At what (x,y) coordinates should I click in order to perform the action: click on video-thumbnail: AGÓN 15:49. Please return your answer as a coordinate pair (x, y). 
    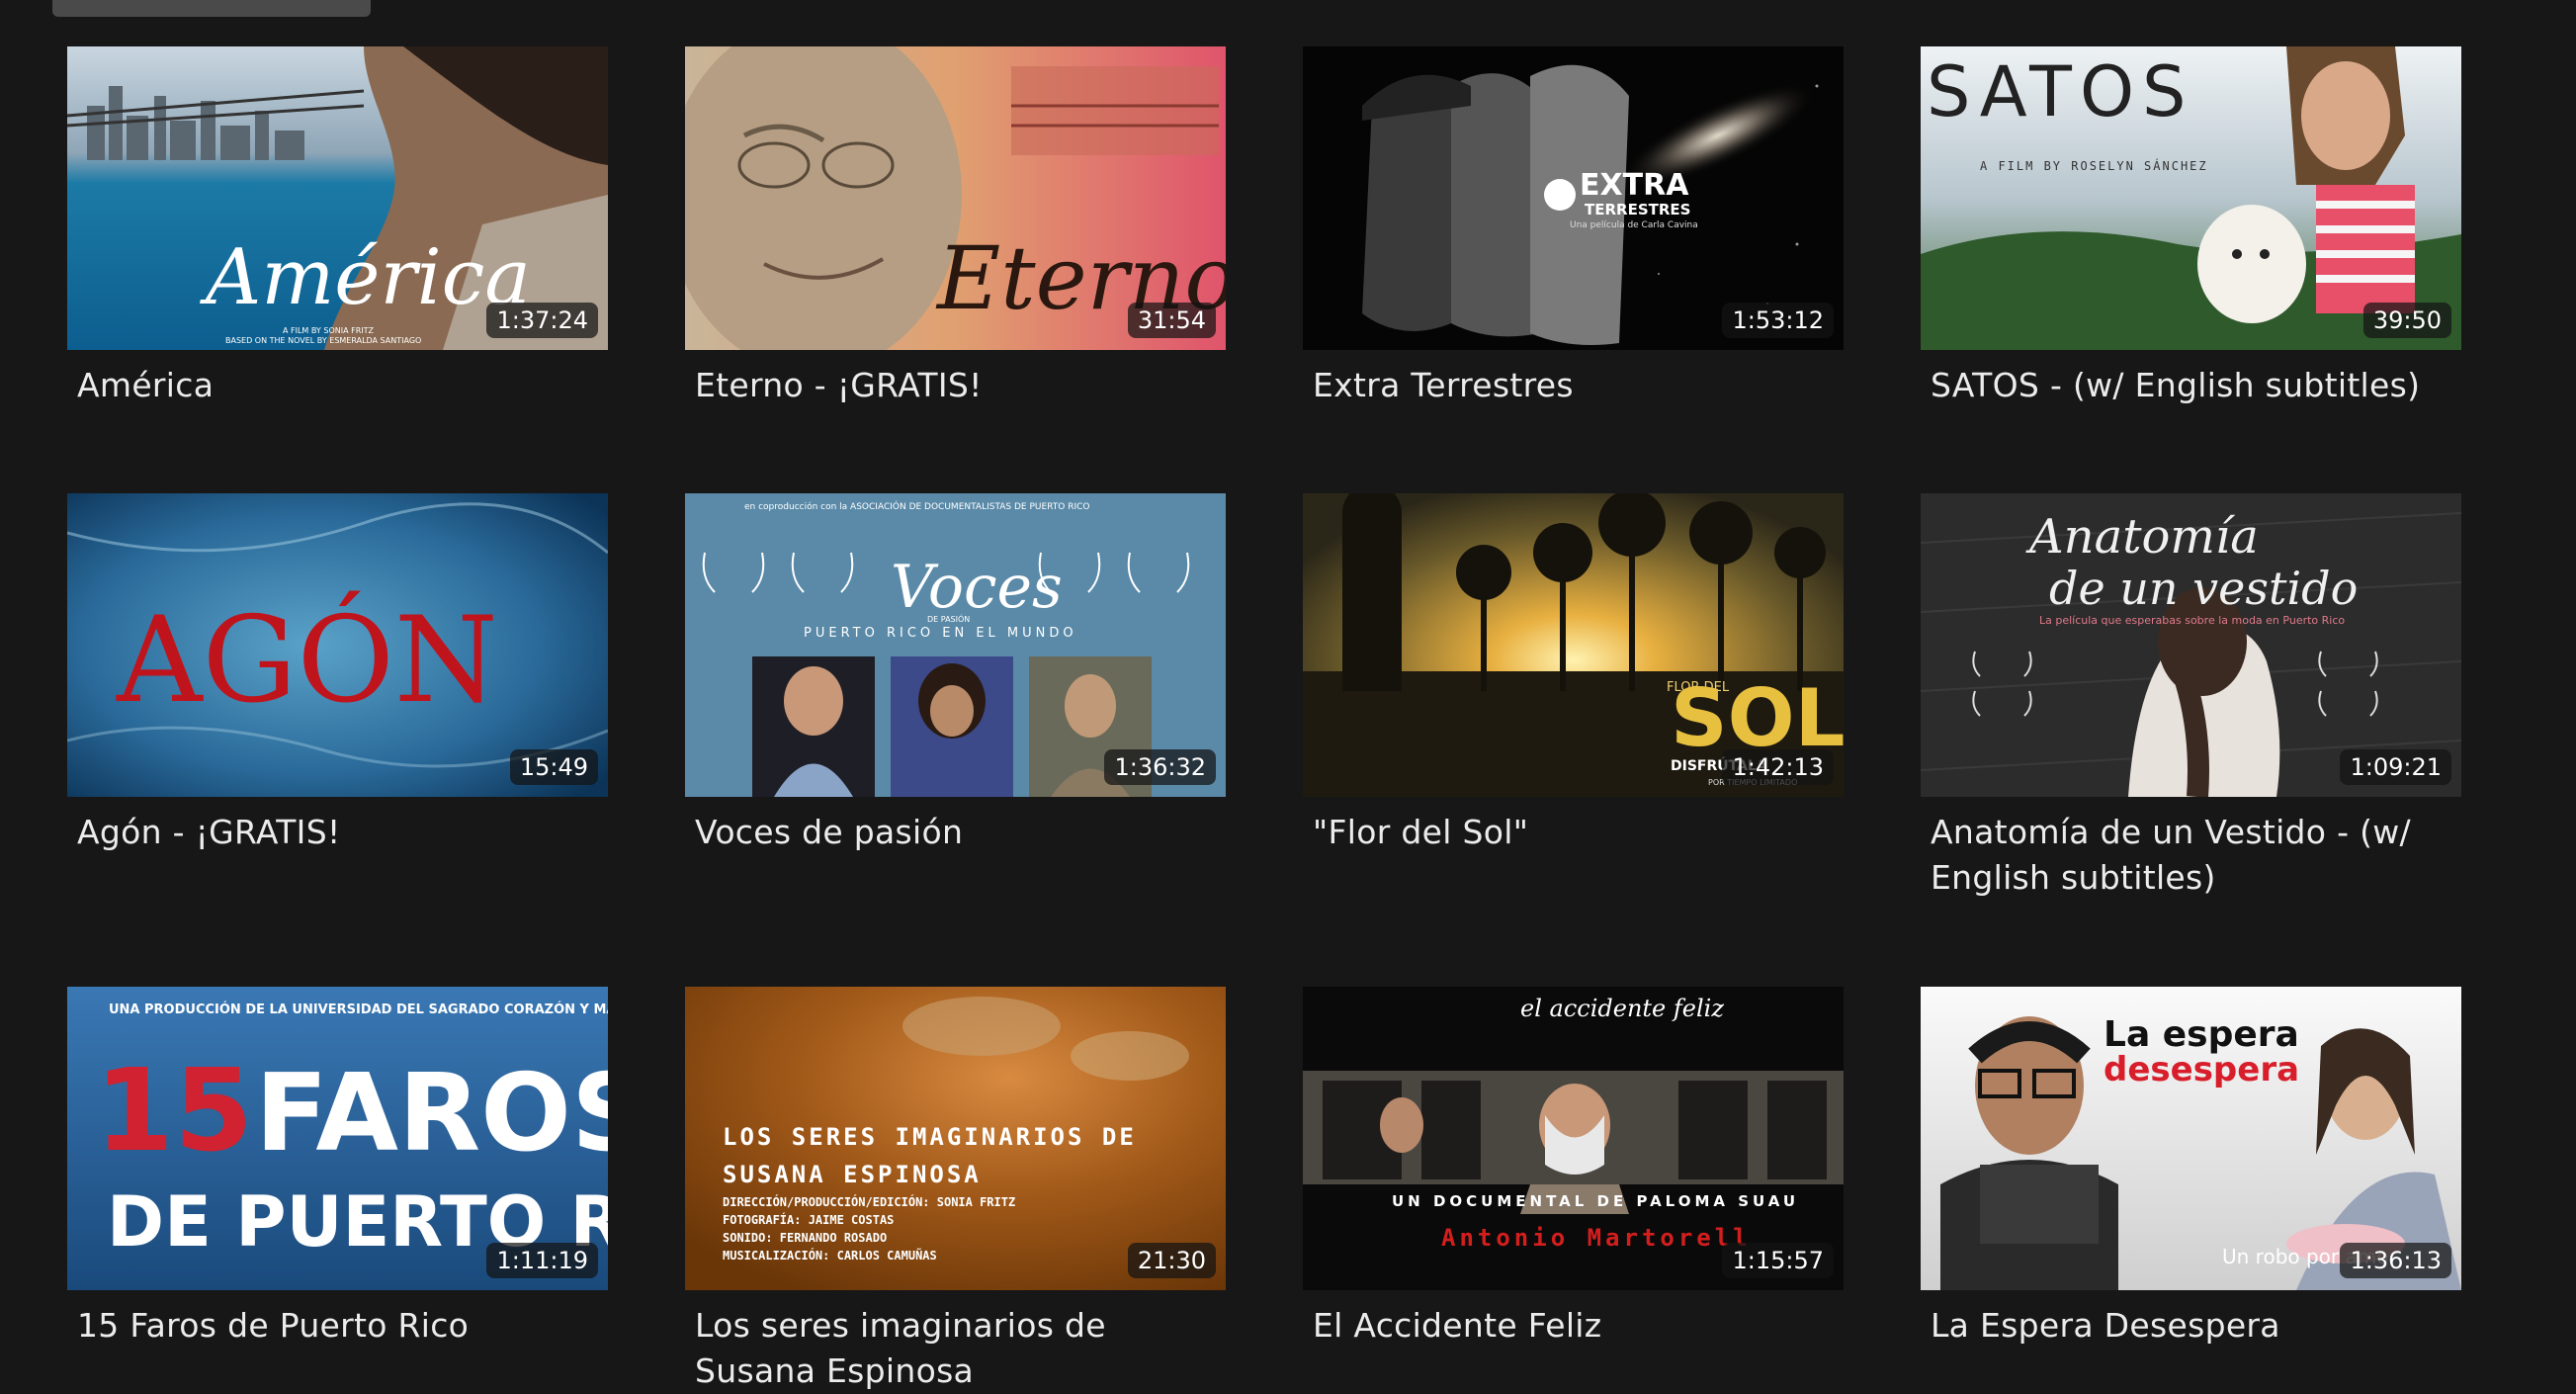
    Looking at the image, I should click on (337, 645).